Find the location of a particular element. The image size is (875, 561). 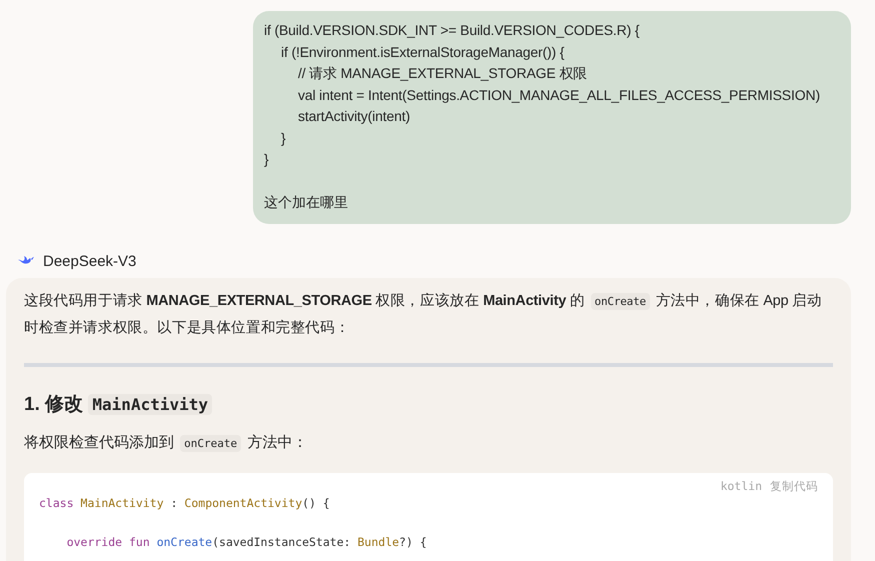

model-name: DeepSeek-V3 is located at coordinates (89, 261).